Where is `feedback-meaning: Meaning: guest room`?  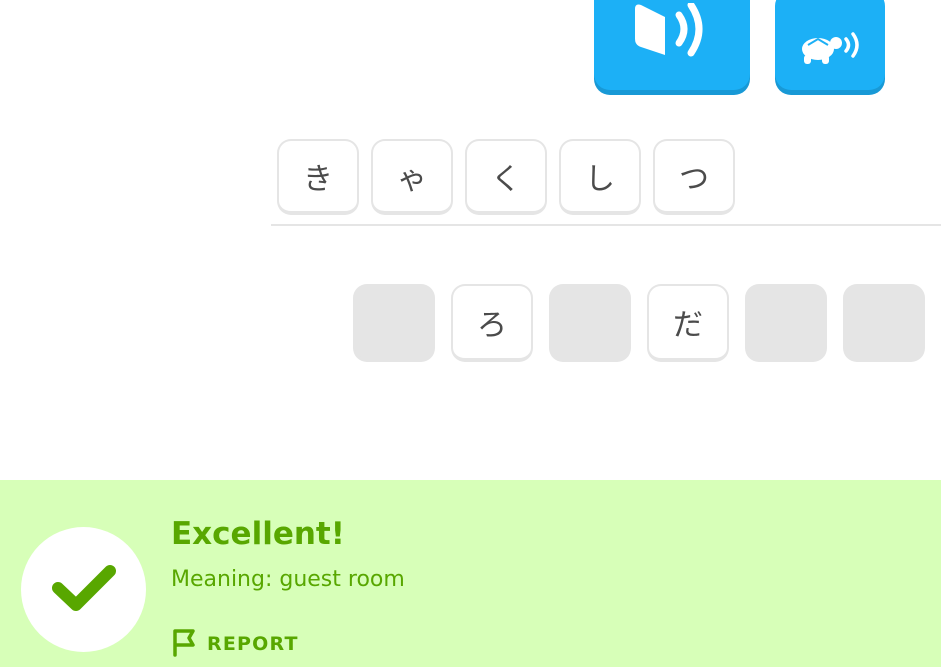
feedback-meaning: Meaning: guest room is located at coordinates (288, 579).